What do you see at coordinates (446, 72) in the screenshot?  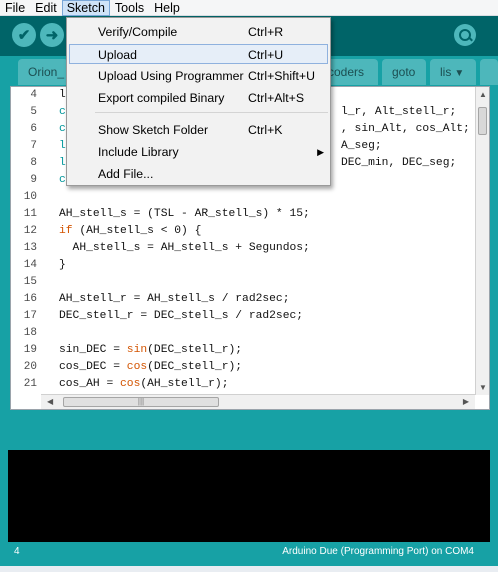 I see `tab-lis-label: lis` at bounding box center [446, 72].